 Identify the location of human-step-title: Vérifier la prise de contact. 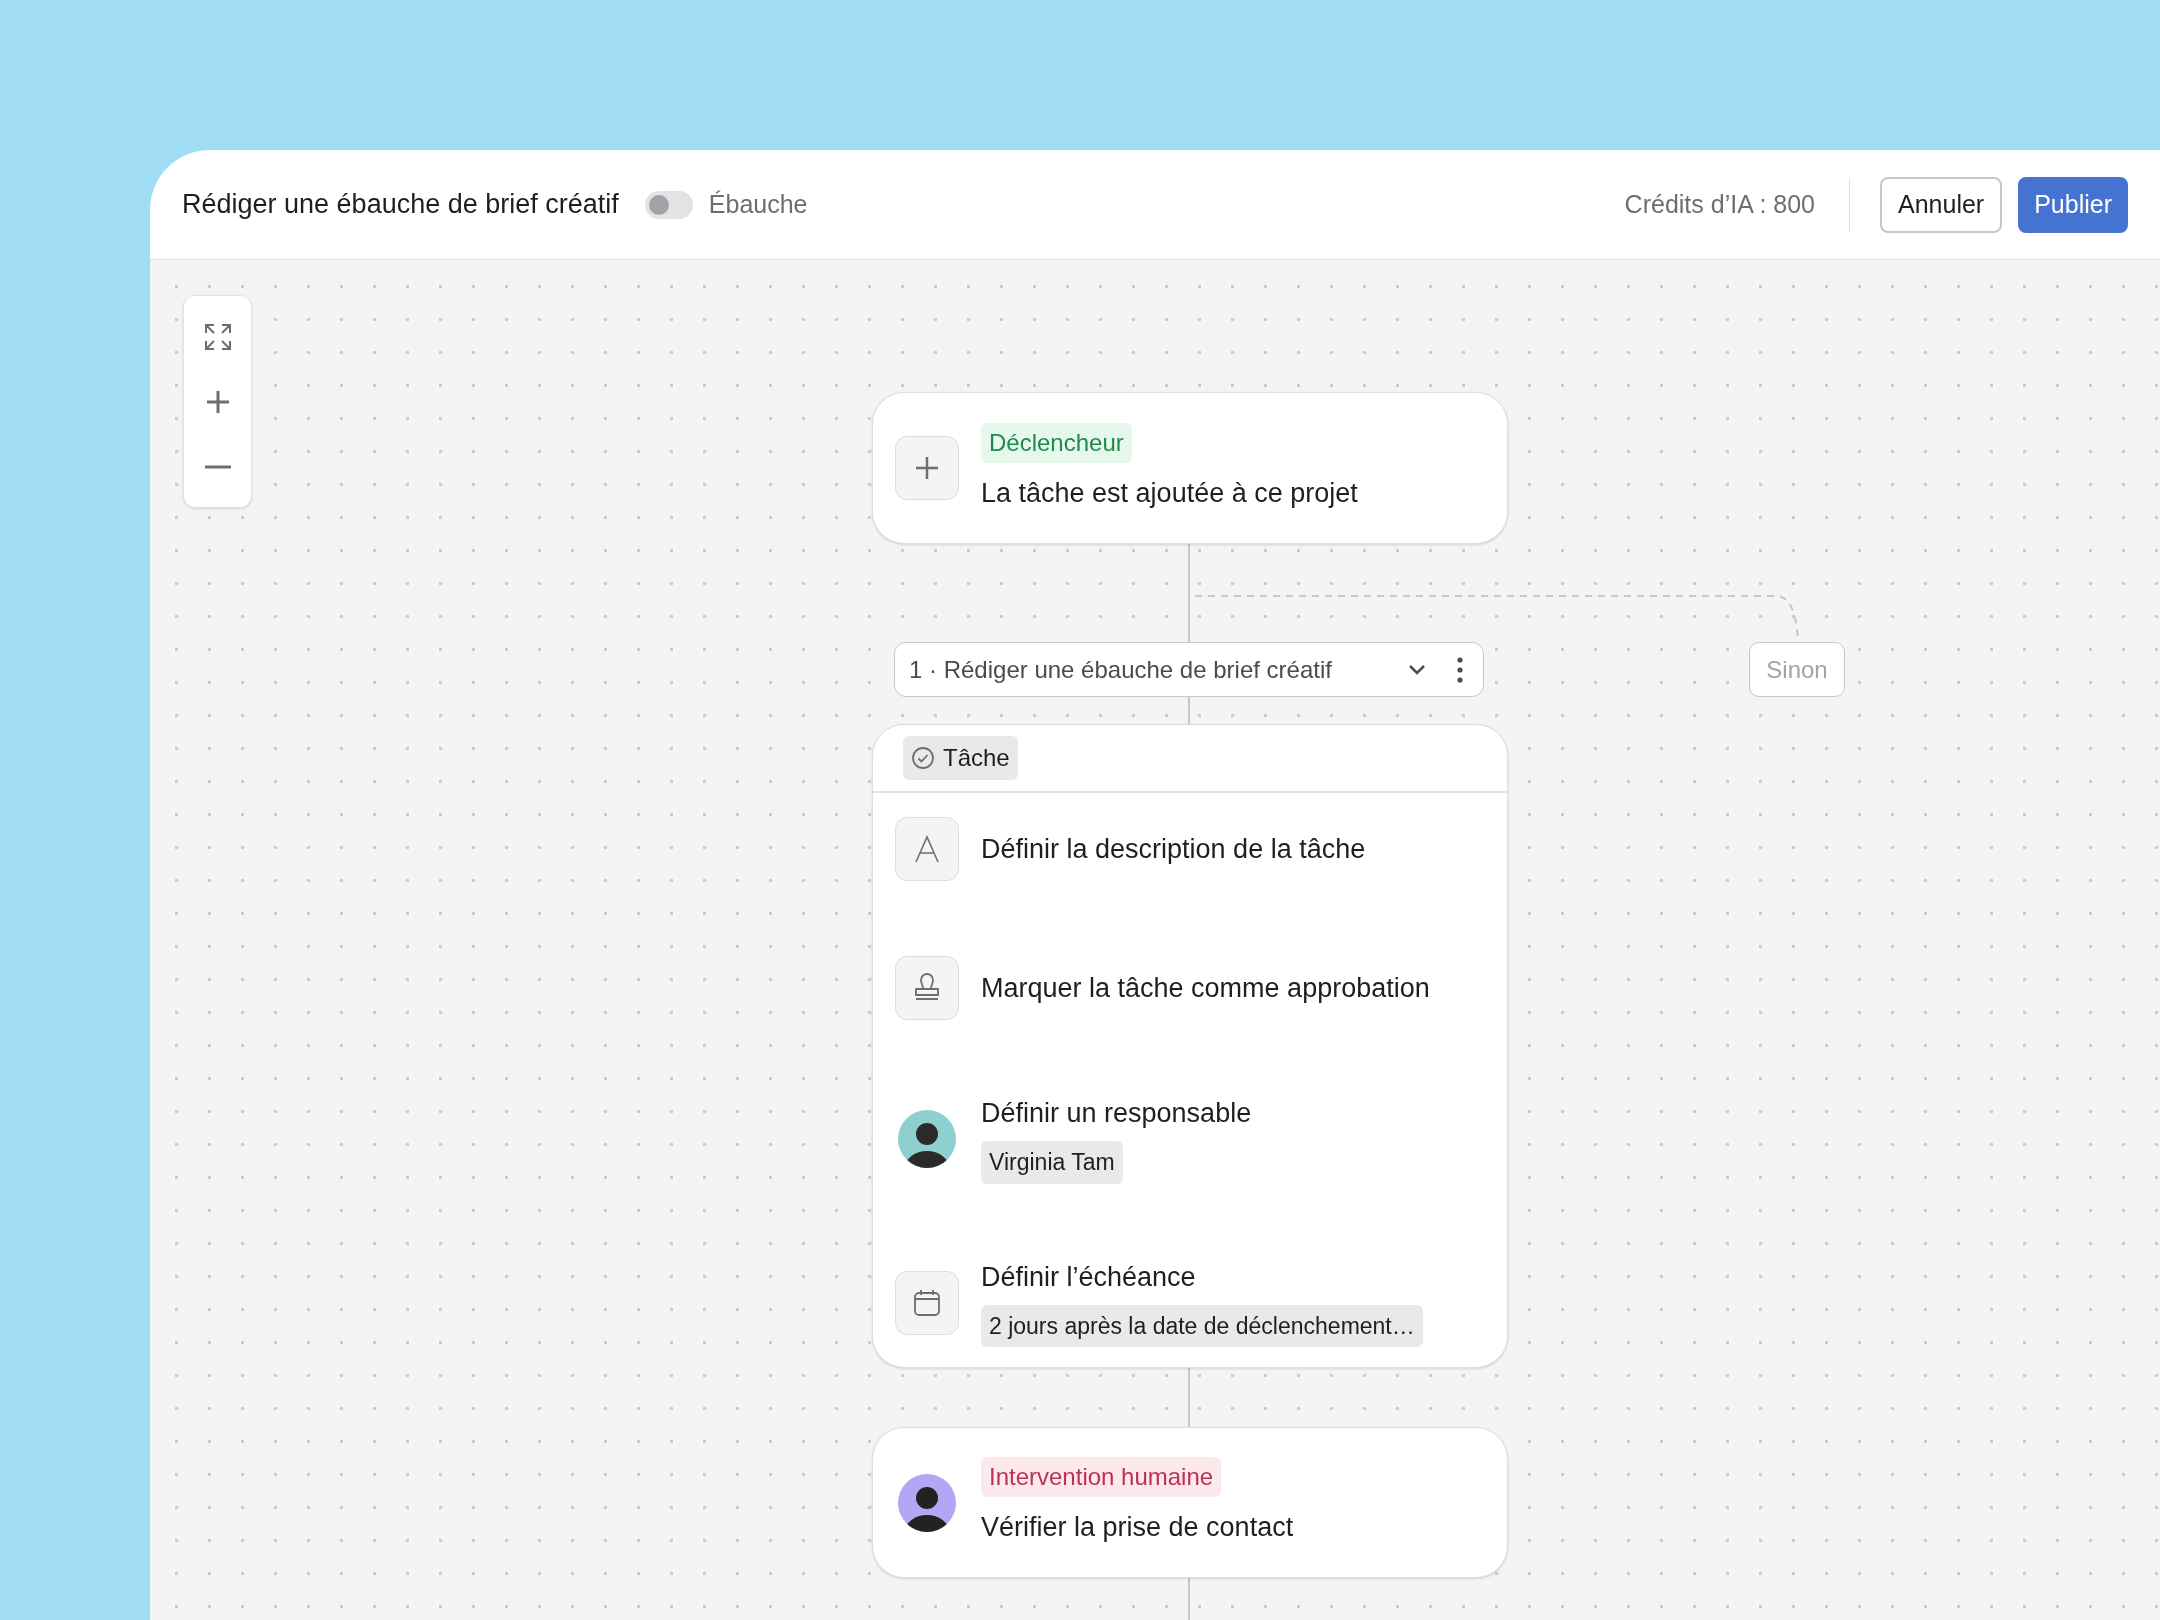
(1137, 1528).